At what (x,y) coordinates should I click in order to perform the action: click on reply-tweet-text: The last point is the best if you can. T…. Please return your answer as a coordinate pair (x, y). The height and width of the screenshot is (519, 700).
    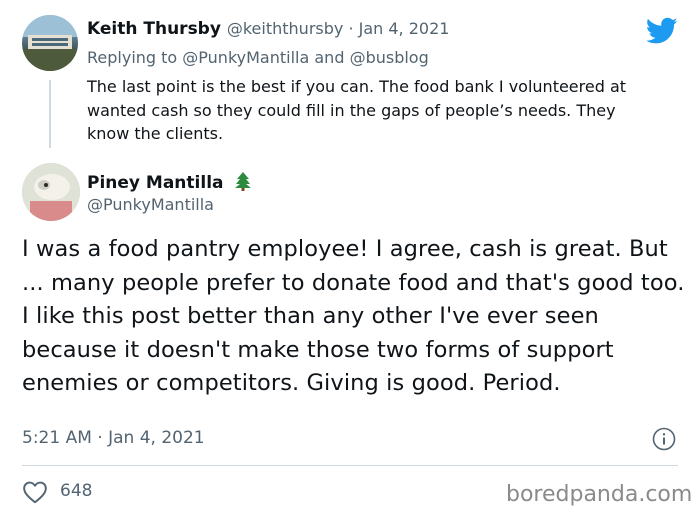
    Looking at the image, I should click on (357, 110).